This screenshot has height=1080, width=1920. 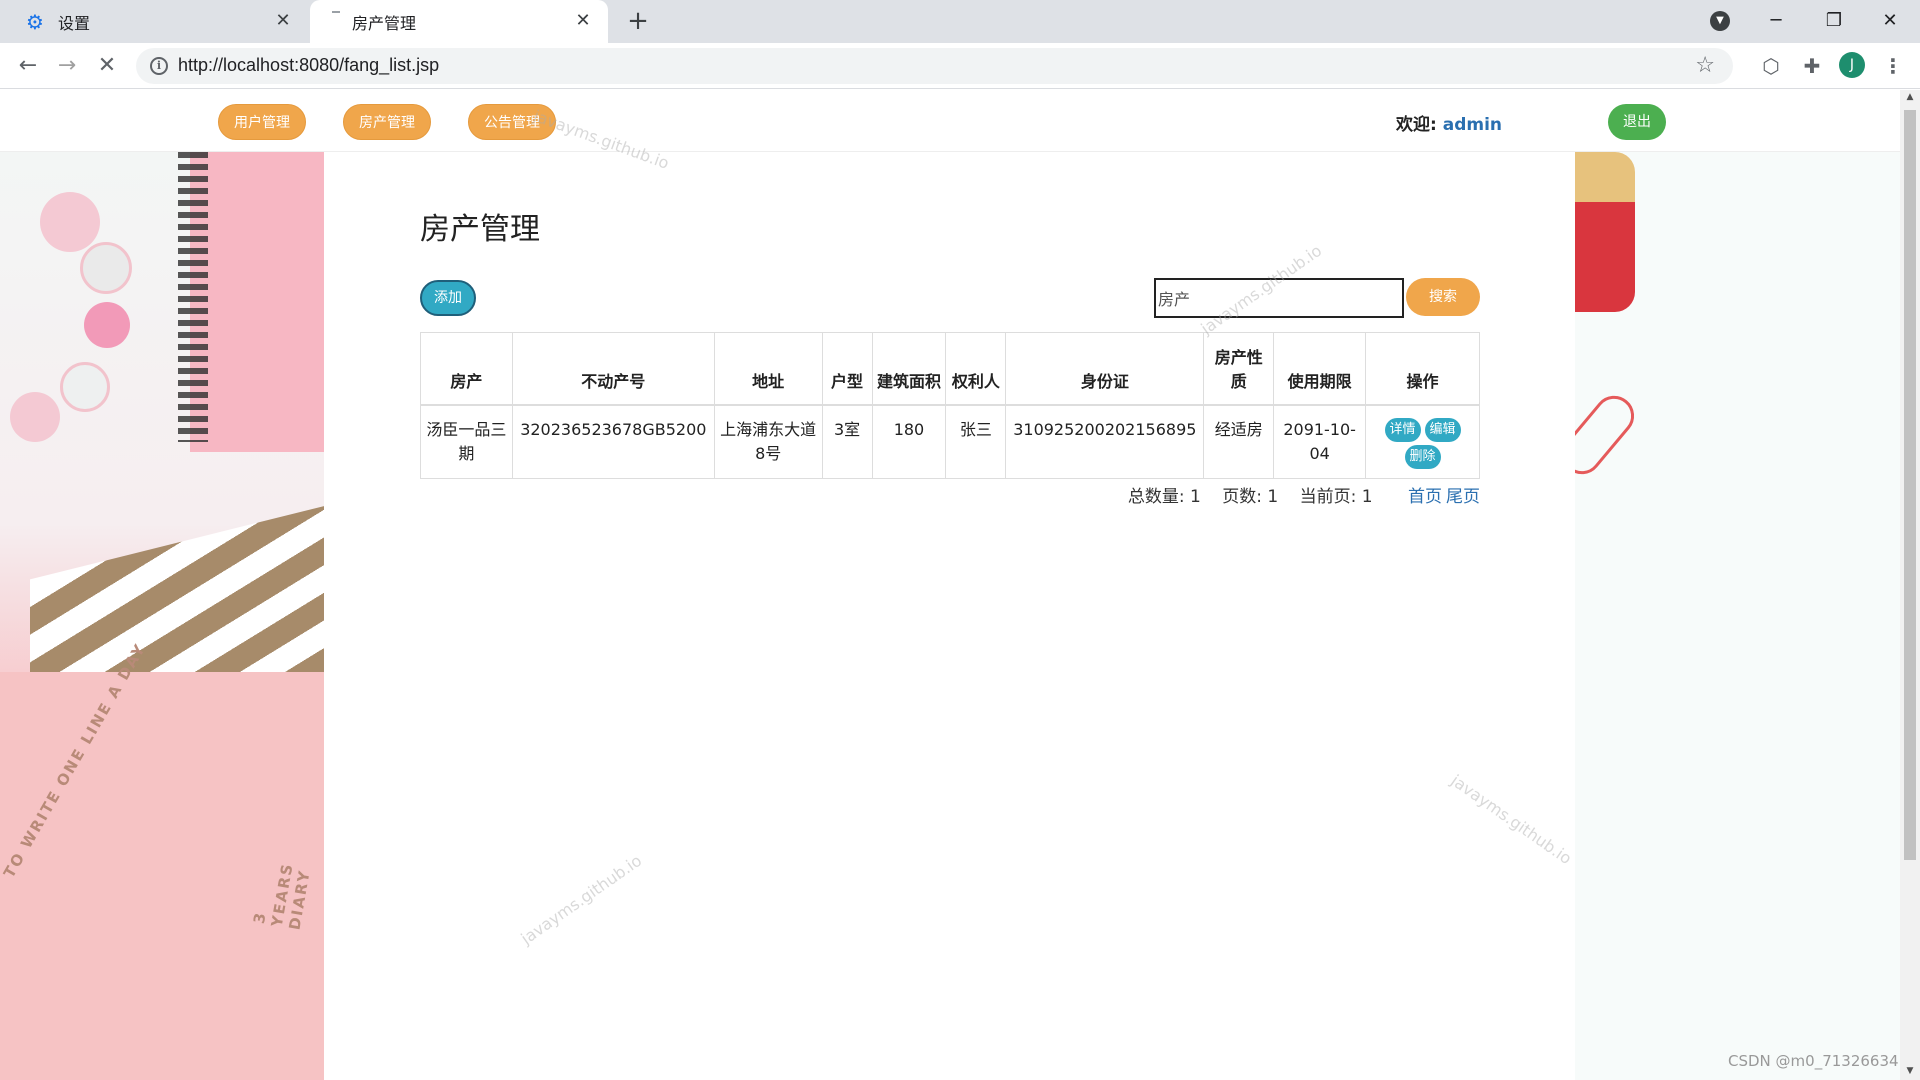 What do you see at coordinates (1893, 66) in the screenshot?
I see `menu-dots-icon: ⋮` at bounding box center [1893, 66].